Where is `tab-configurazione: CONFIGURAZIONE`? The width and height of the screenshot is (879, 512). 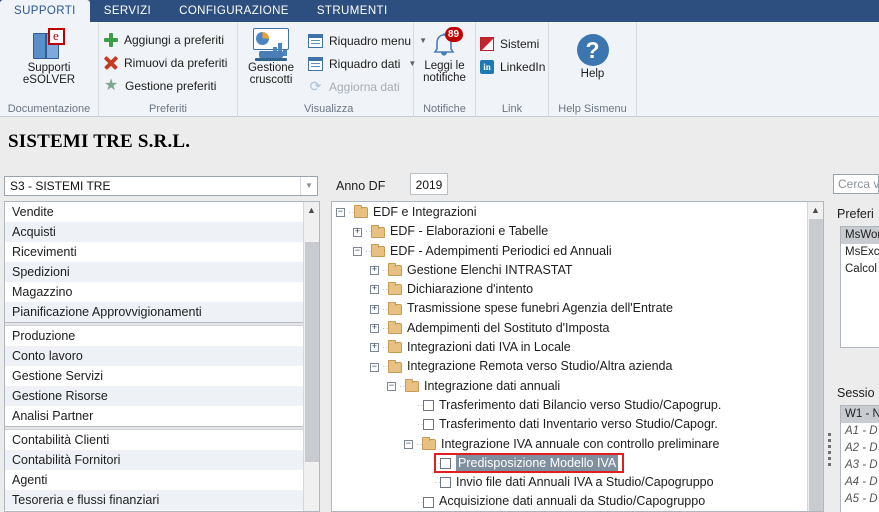
tab-configurazione: CONFIGURAZIONE is located at coordinates (234, 11).